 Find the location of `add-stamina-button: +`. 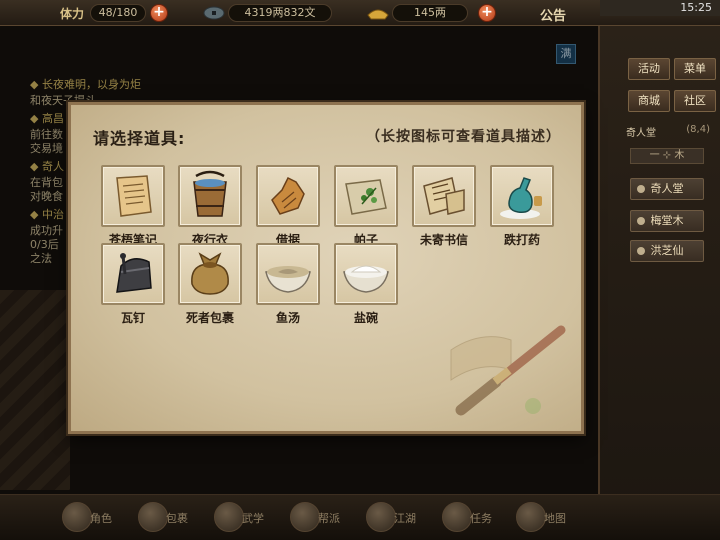

add-stamina-button: + is located at coordinates (159, 13).